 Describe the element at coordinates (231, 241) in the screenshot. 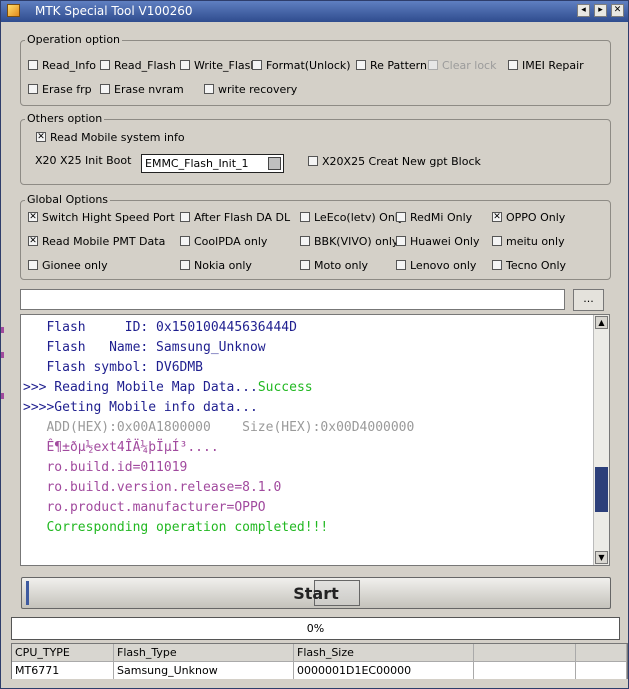

I see `checkbox-label: CoolPDA only` at that location.